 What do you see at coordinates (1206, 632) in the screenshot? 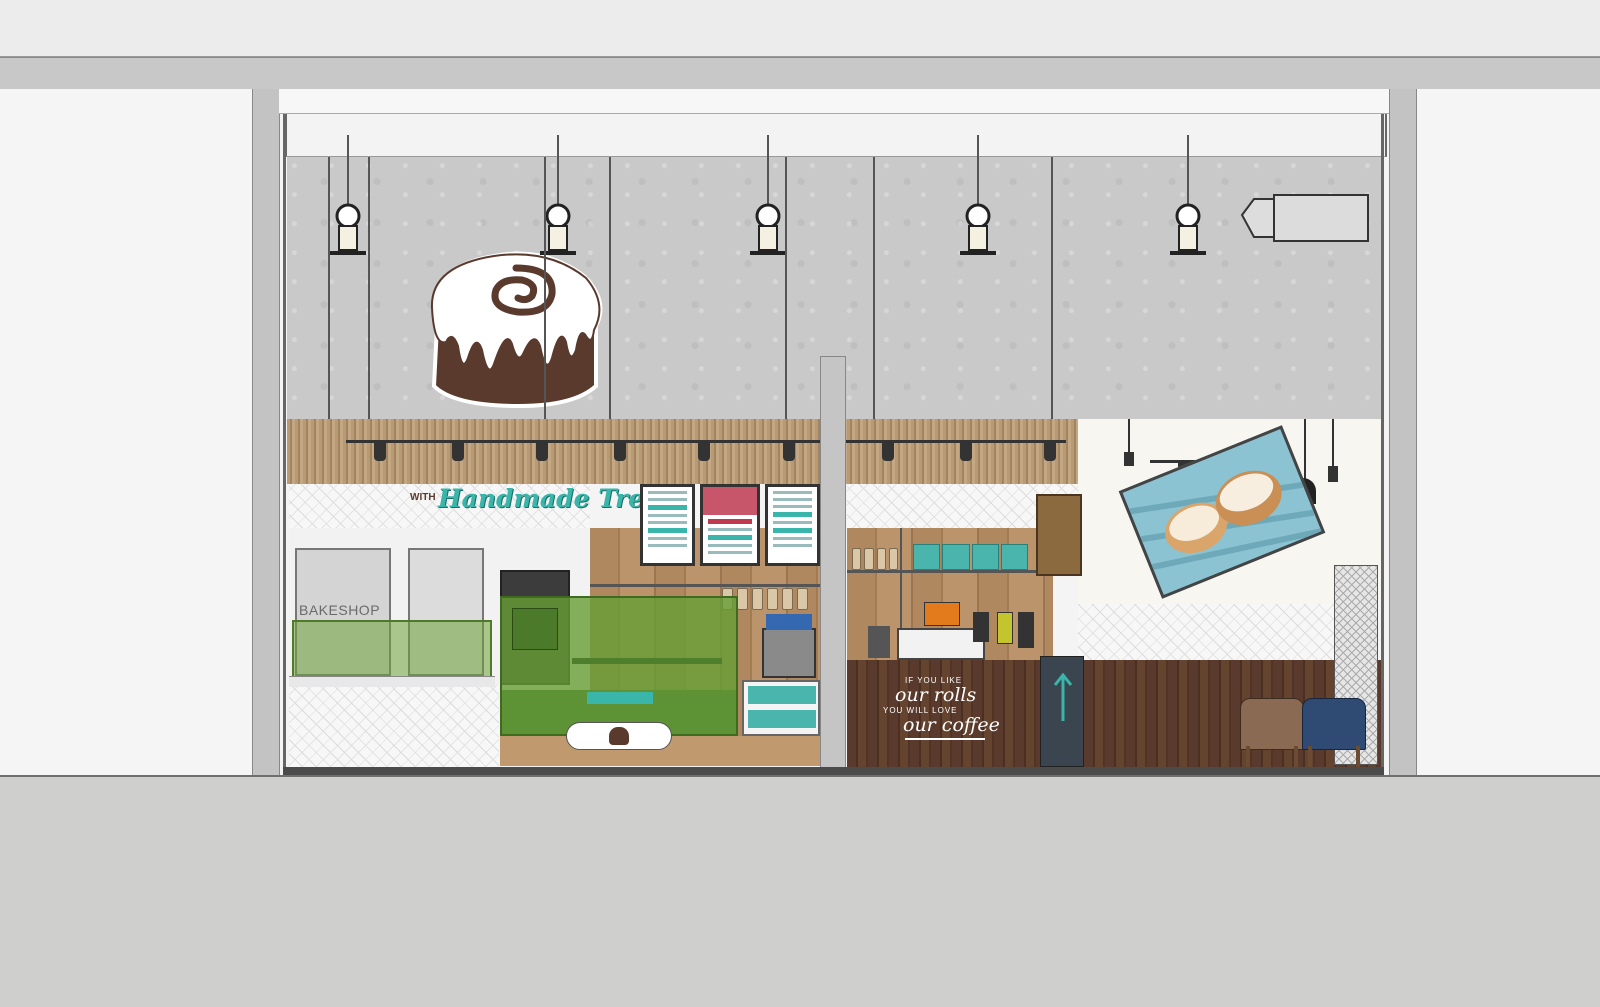
I see `tile-wall-right` at bounding box center [1206, 632].